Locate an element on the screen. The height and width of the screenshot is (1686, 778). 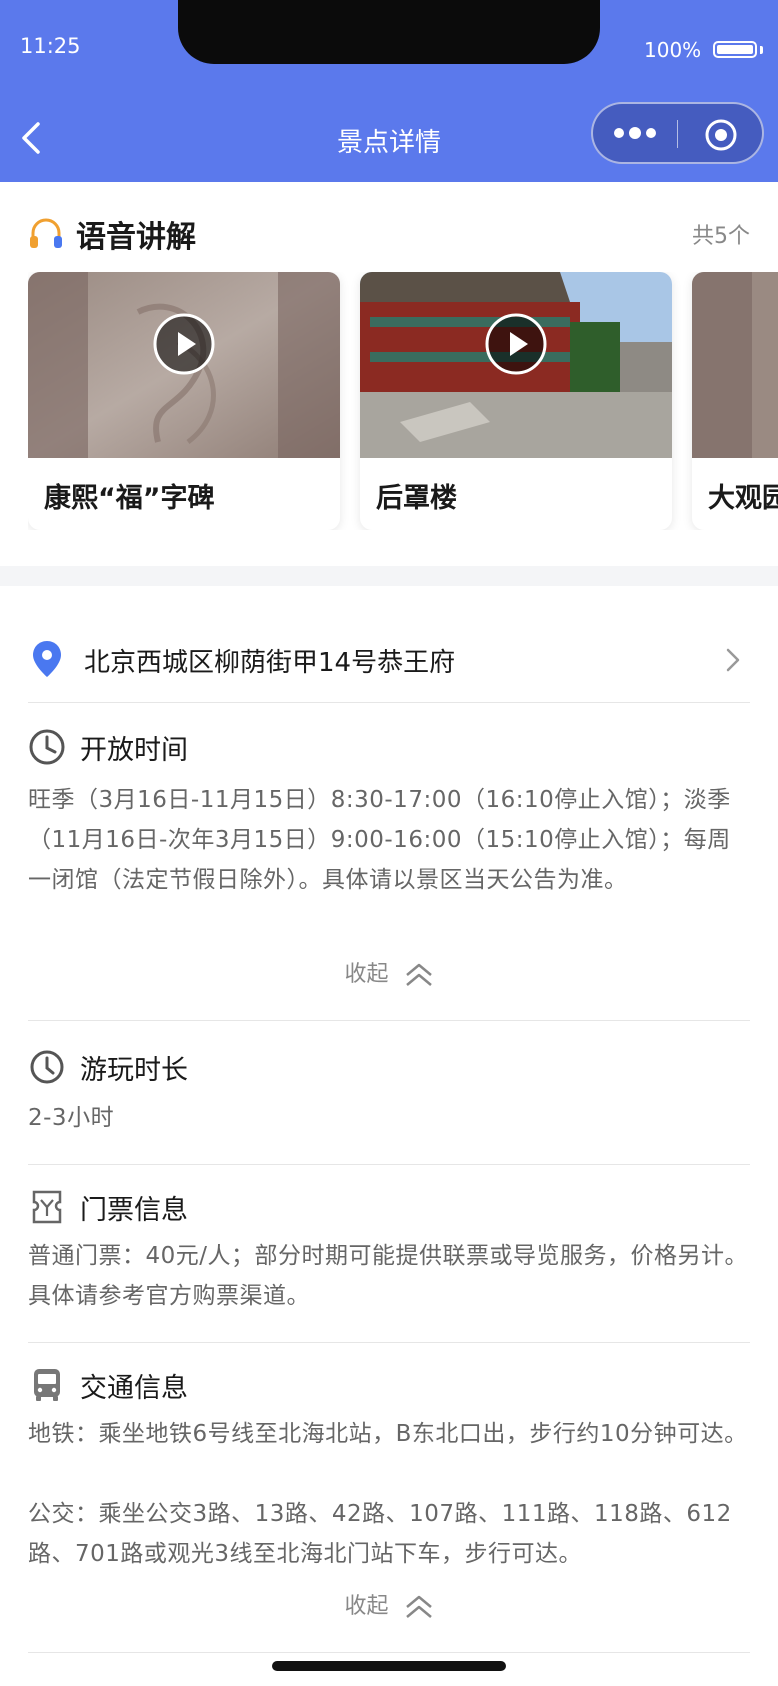
ticket-header: 门票信息 is located at coordinates (389, 1206).